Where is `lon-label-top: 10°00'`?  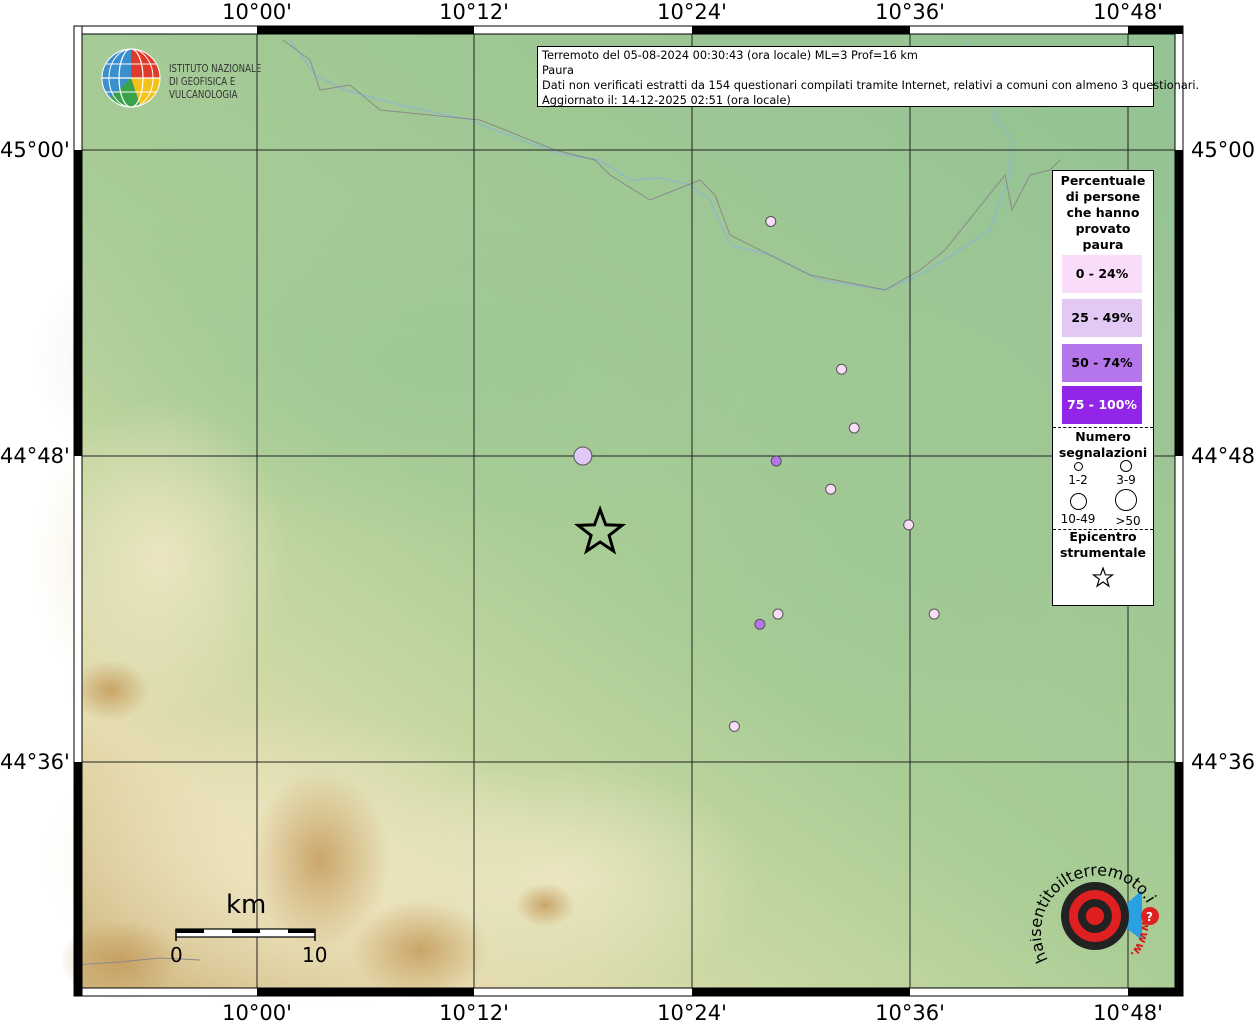 lon-label-top: 10°00' is located at coordinates (257, 12).